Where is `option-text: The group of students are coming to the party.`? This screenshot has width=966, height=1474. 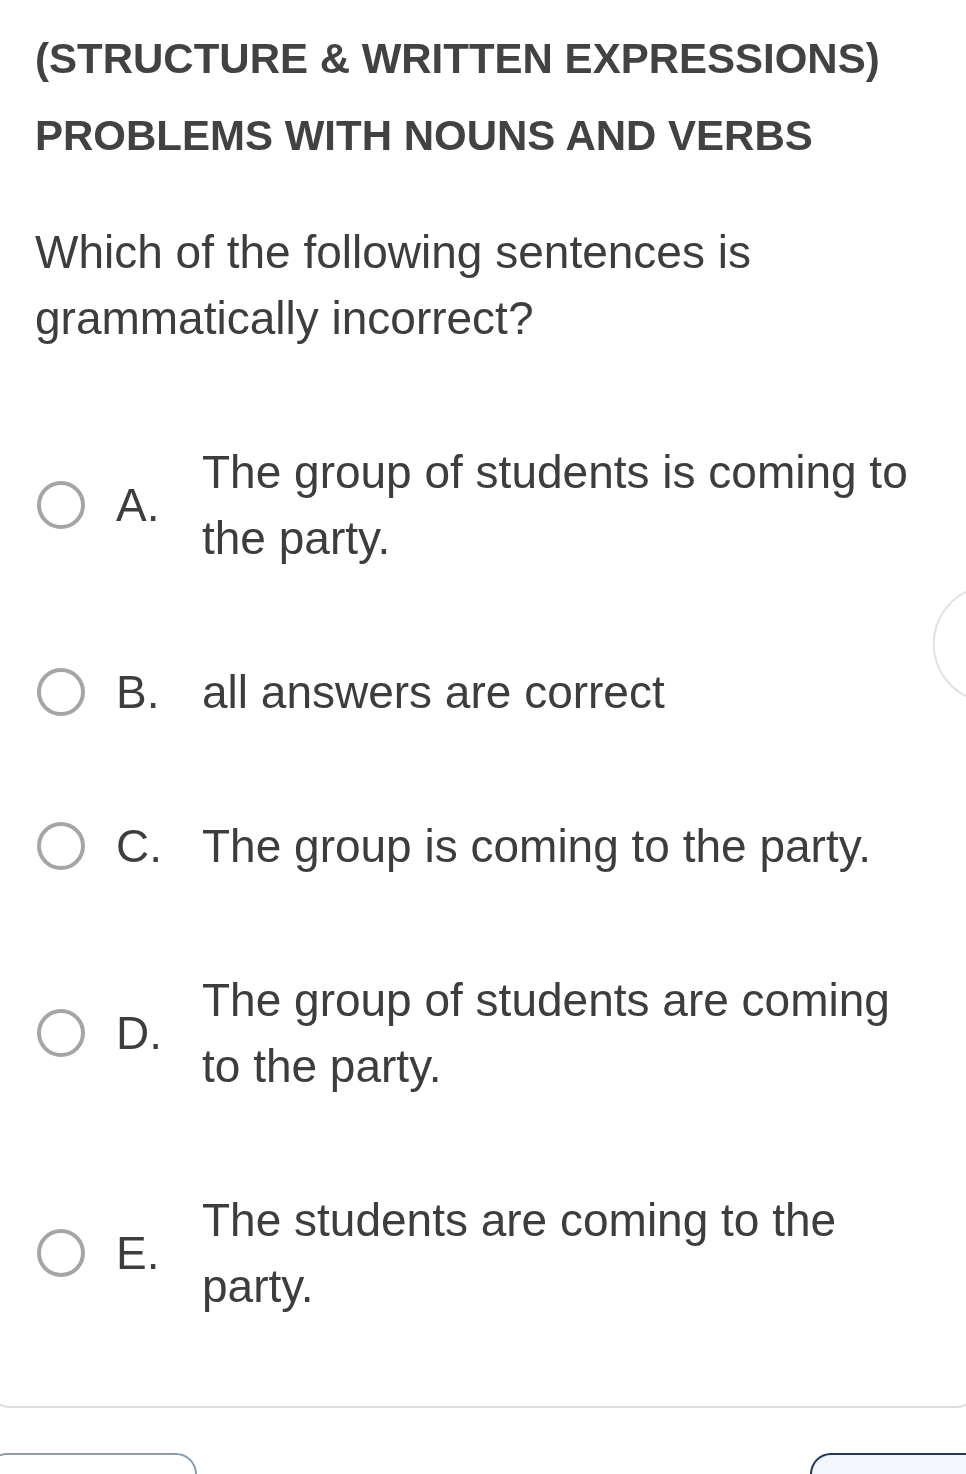
option-text: The group of students are coming to the party. is located at coordinates (546, 1033).